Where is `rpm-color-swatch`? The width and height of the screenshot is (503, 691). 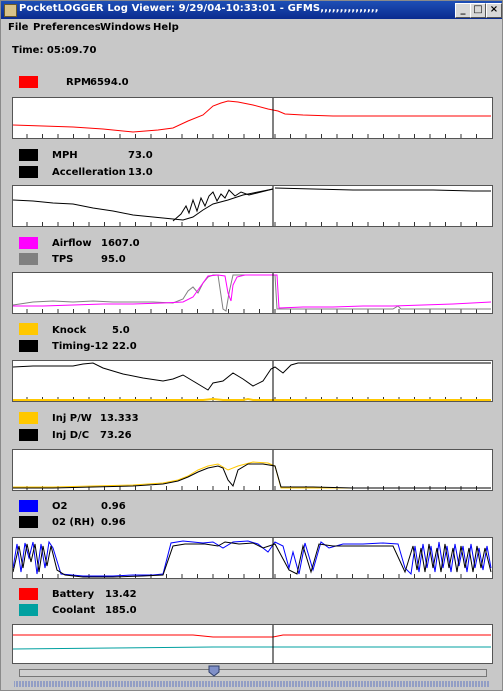
rpm-color-swatch is located at coordinates (28, 82).